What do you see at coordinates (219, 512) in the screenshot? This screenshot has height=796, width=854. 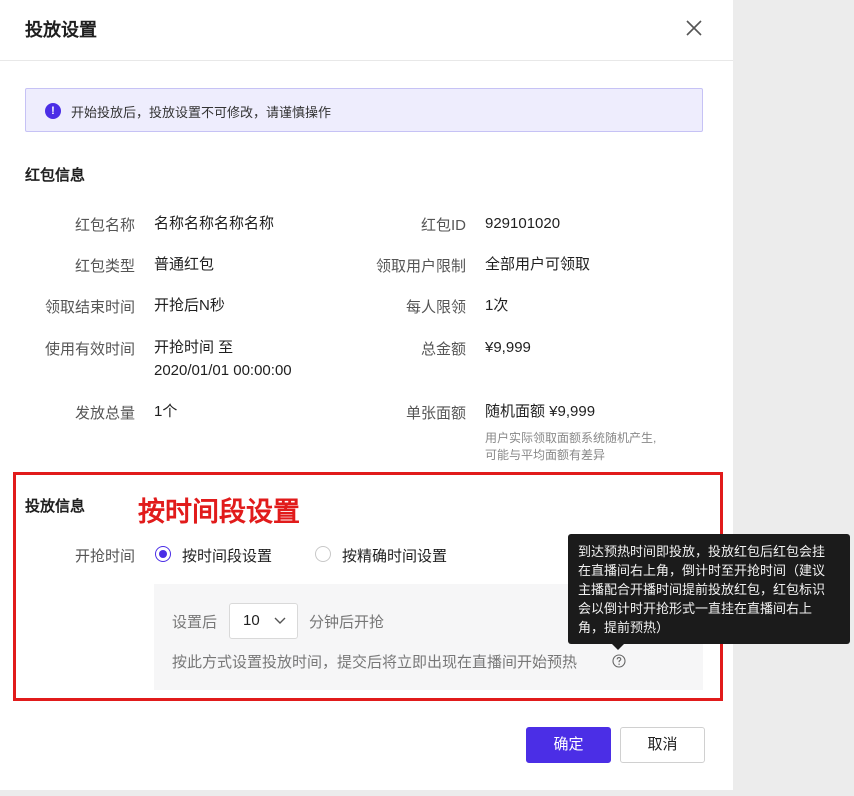 I see `annotation-label: 按时间段设置` at bounding box center [219, 512].